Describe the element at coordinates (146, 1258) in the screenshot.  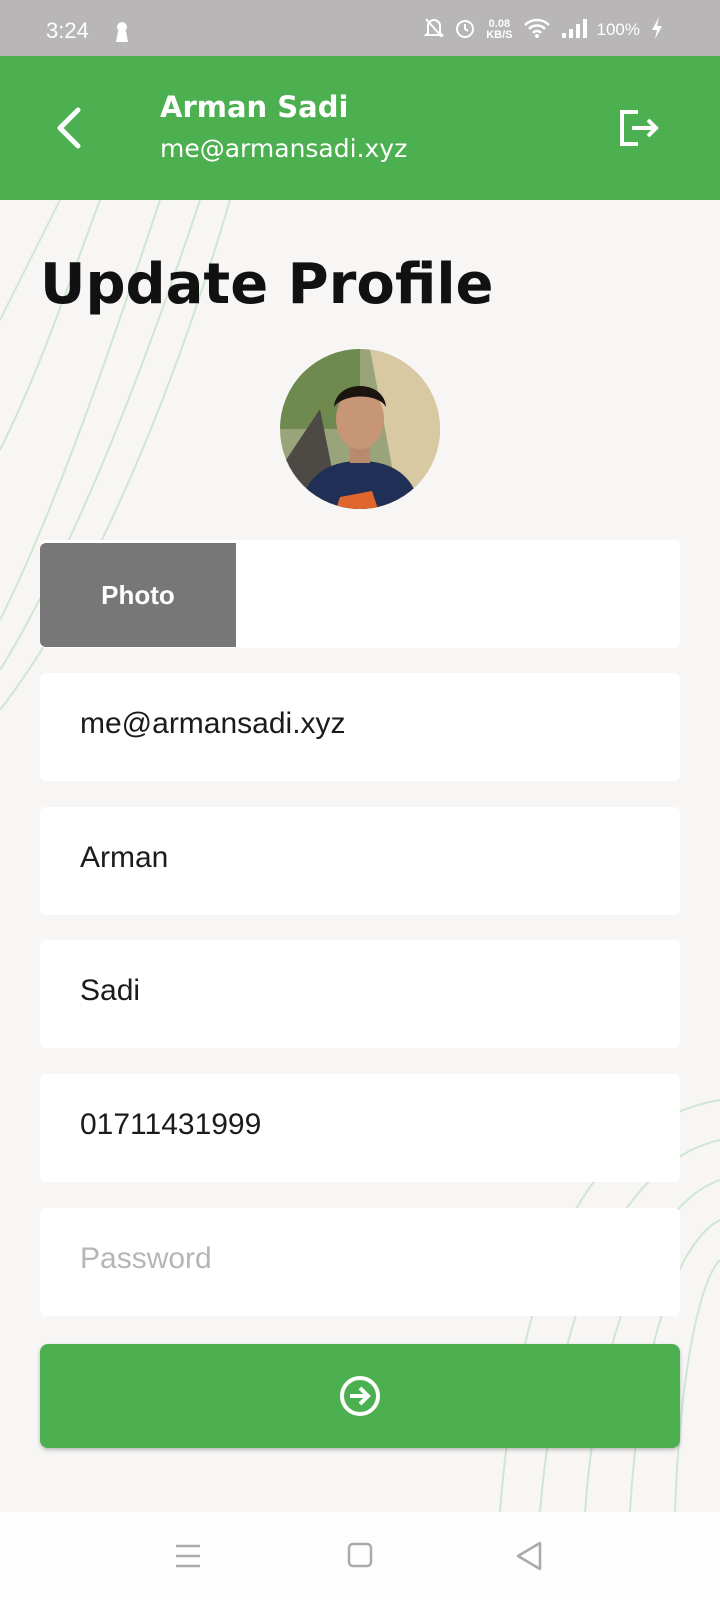
I see `password-placeholder: Password` at that location.